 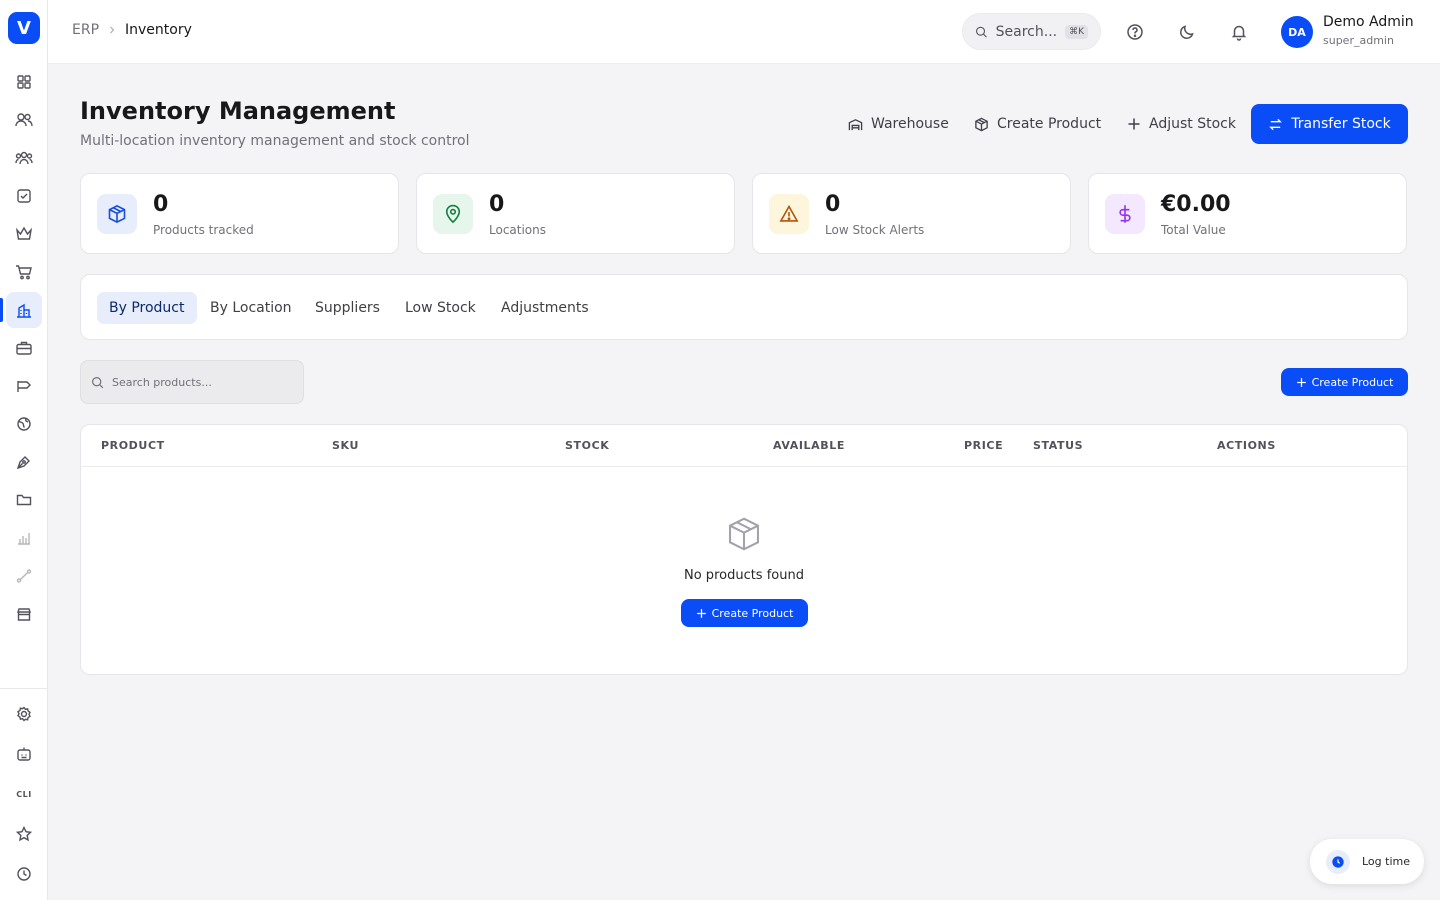 I want to click on help-button, so click(x=1135, y=32).